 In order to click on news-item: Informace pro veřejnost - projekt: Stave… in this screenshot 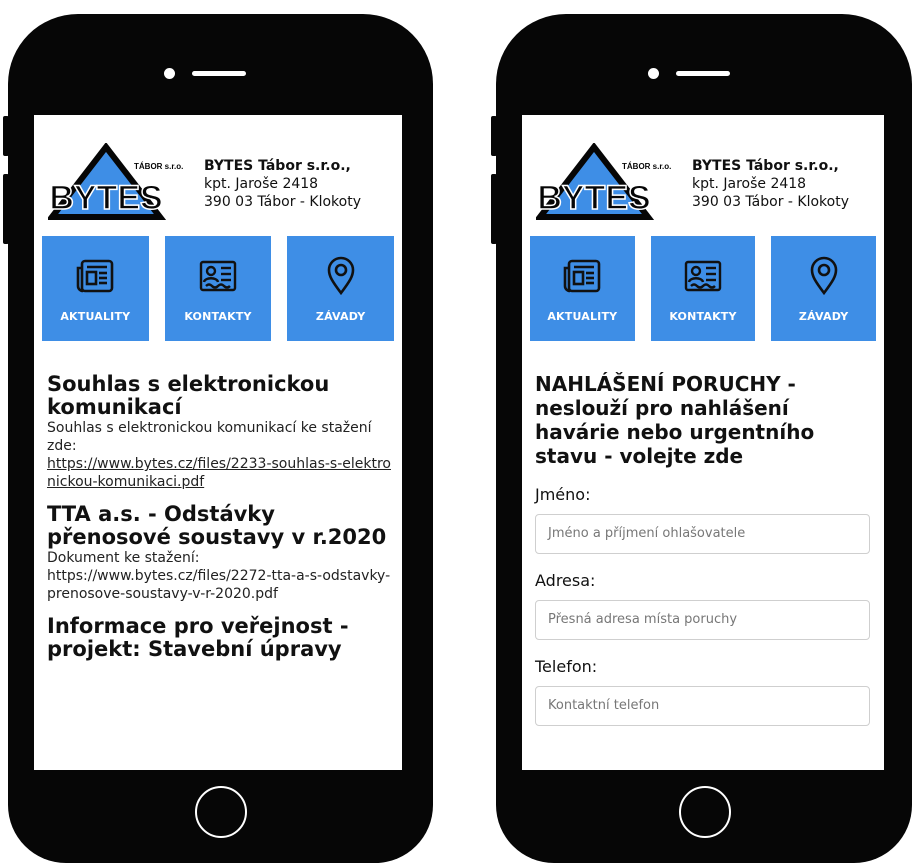, I will do `click(221, 638)`.